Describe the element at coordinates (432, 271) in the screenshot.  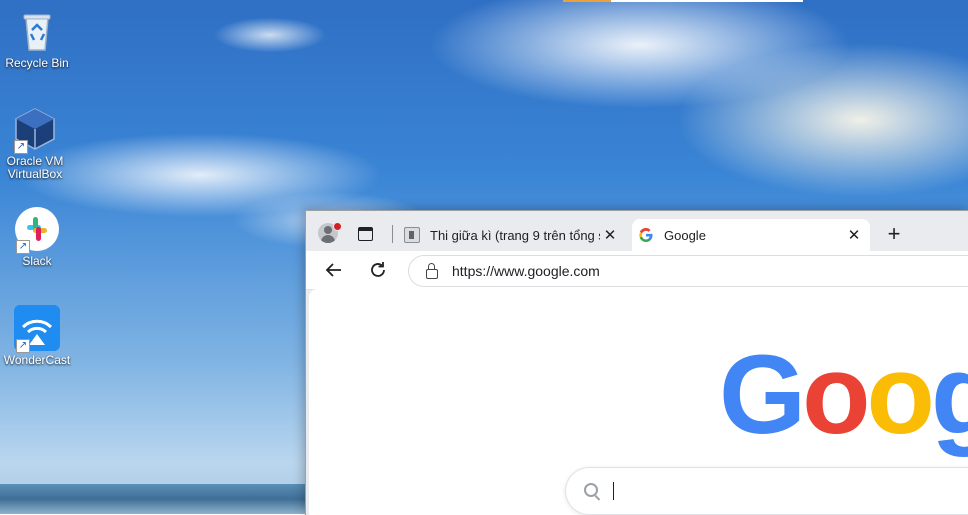
I see `lock-icon` at that location.